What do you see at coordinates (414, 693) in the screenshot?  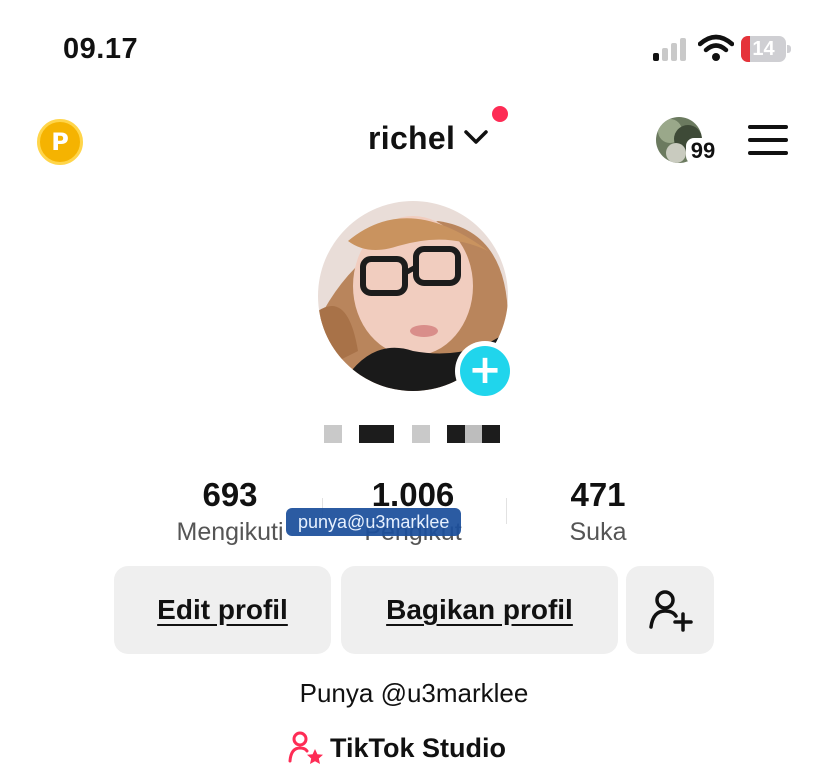 I see `profile-bio: Punya @u3marklee` at bounding box center [414, 693].